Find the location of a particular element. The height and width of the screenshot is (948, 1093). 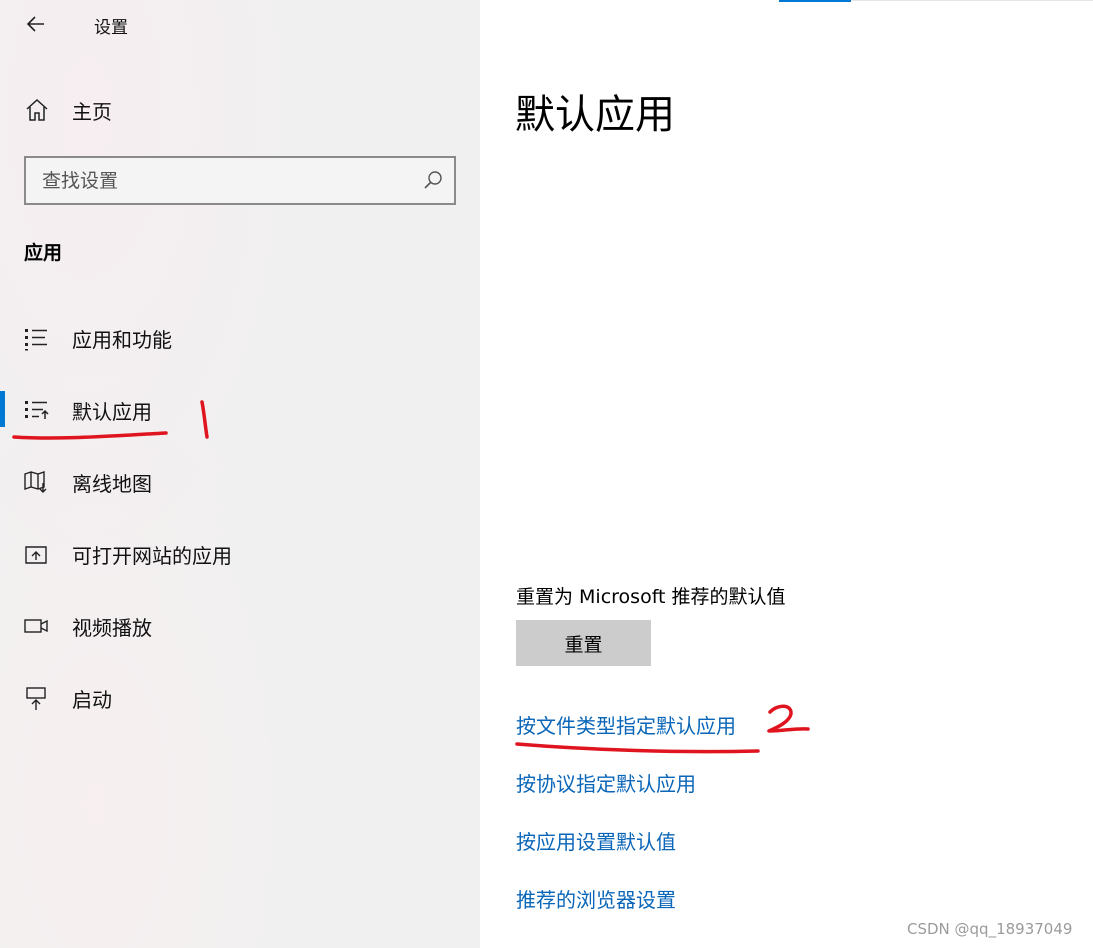

sidebar-item-label: 视频播放 is located at coordinates (112, 627).